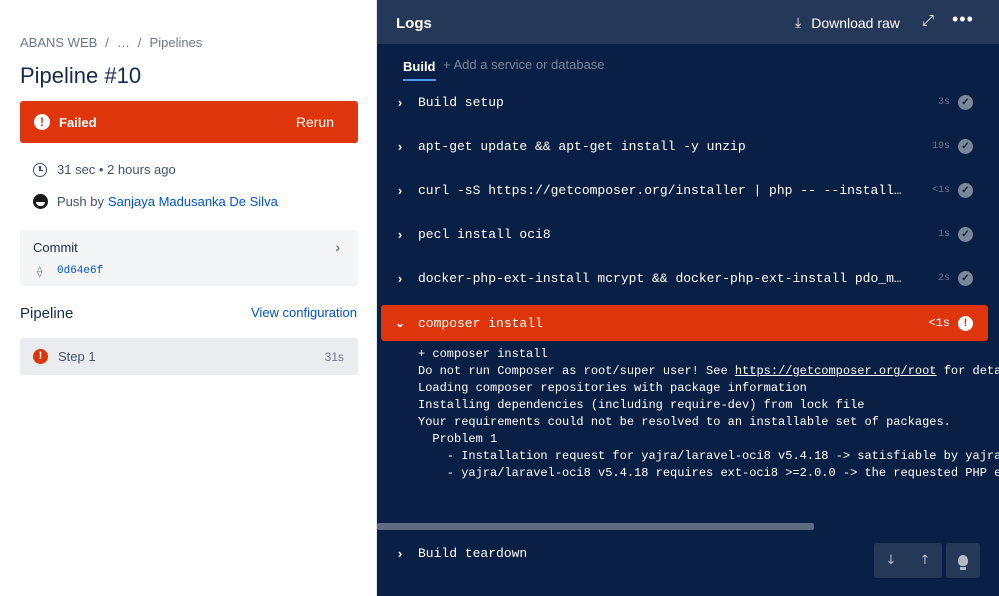 The height and width of the screenshot is (596, 999). I want to click on lightbulb-icon, so click(963, 562).